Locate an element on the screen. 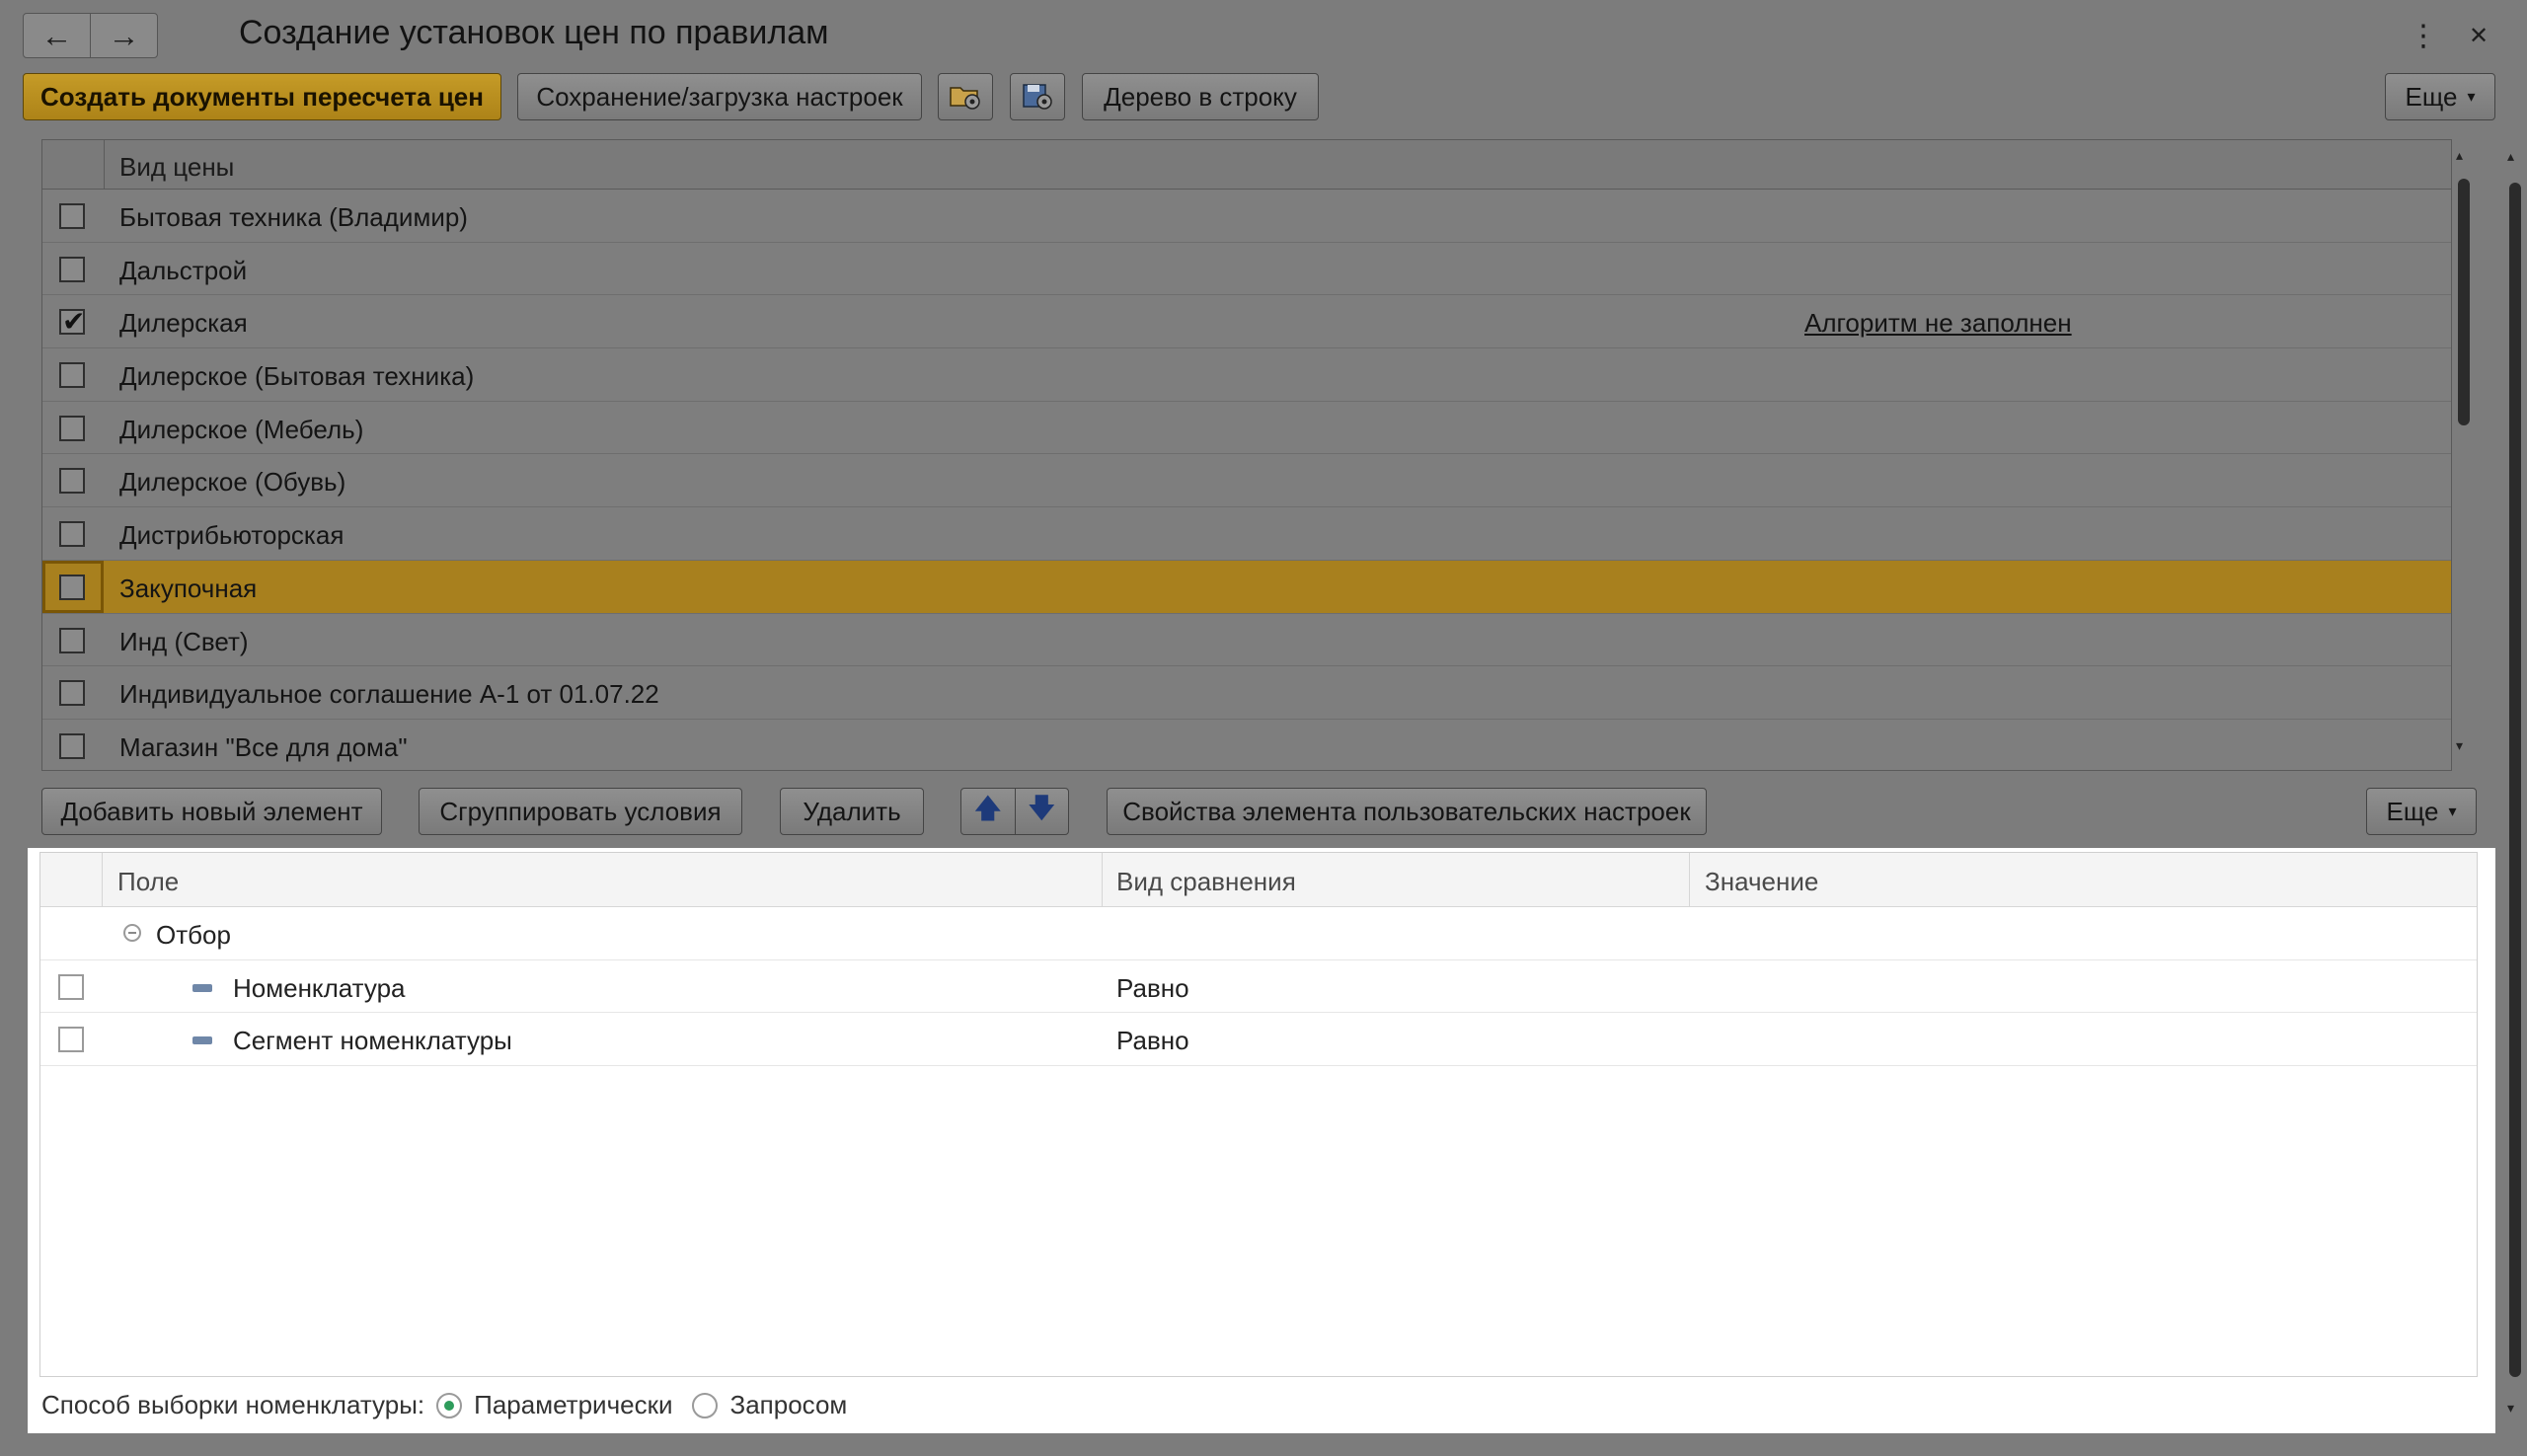 The image size is (2527, 1456). algorithm-not-filled-link: Алгоритм не заполнен is located at coordinates (1938, 323).